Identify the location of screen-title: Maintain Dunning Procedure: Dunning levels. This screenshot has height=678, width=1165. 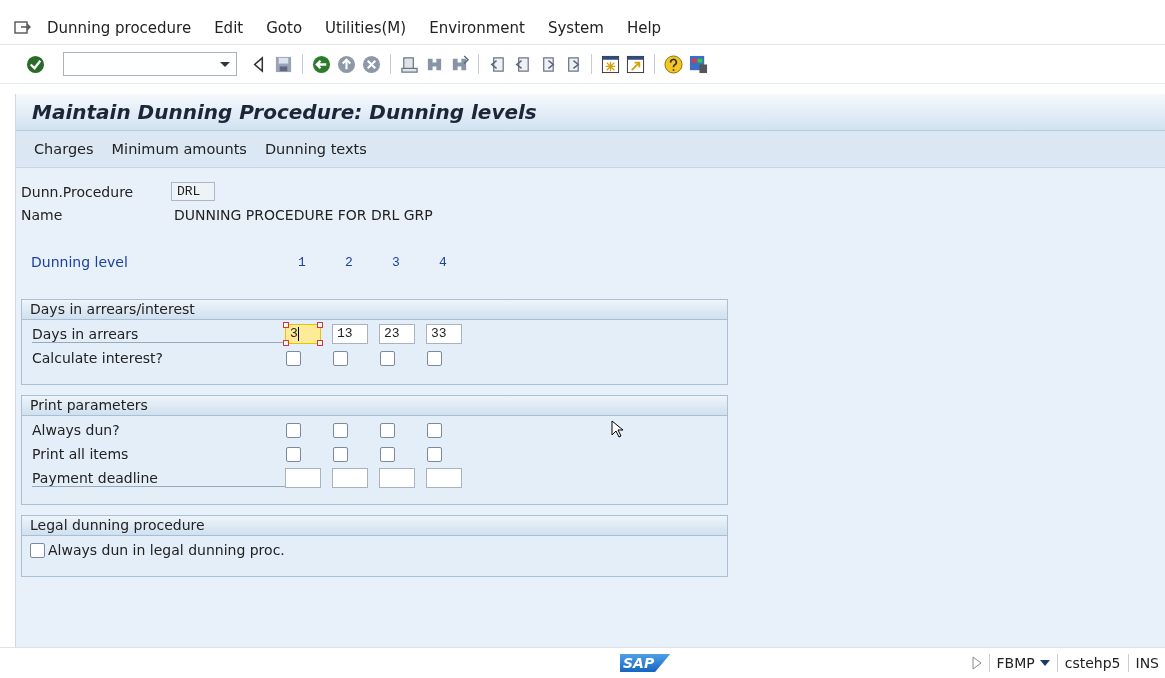
(590, 112).